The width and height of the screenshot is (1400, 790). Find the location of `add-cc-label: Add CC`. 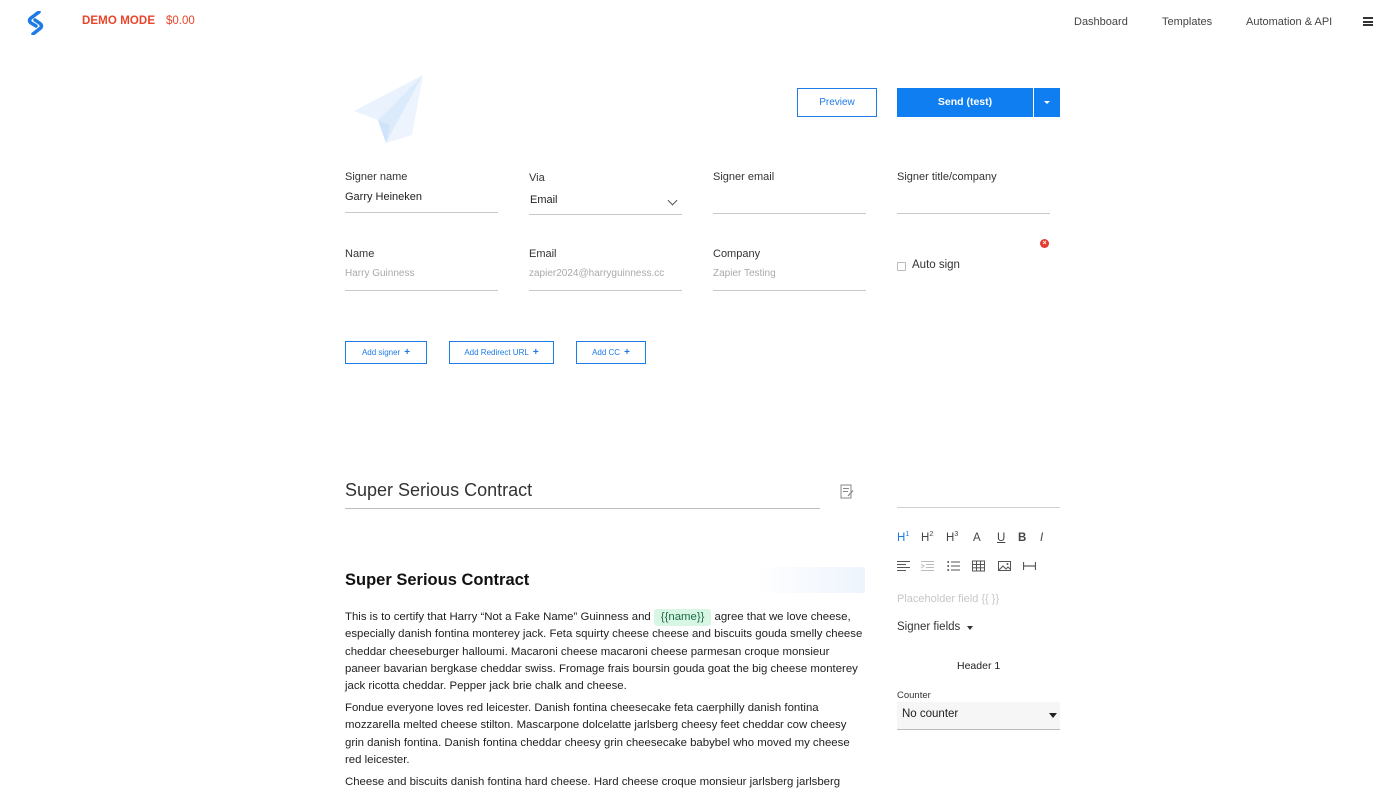

add-cc-label: Add CC is located at coordinates (606, 352).